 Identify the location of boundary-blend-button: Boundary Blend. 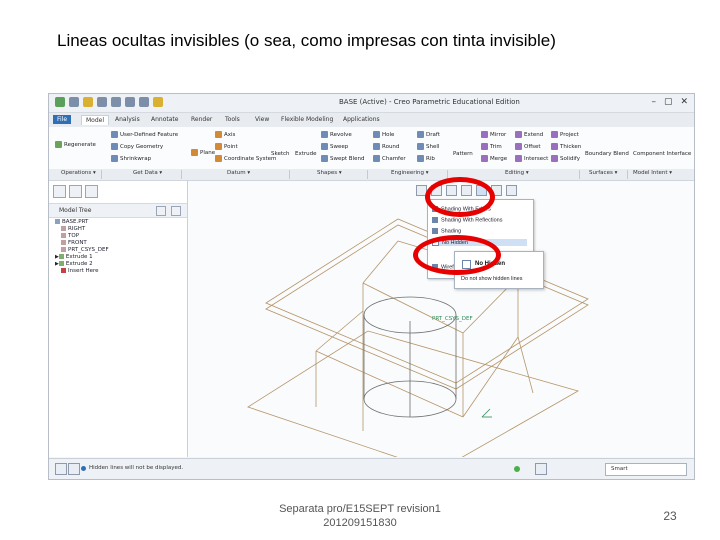
(607, 154).